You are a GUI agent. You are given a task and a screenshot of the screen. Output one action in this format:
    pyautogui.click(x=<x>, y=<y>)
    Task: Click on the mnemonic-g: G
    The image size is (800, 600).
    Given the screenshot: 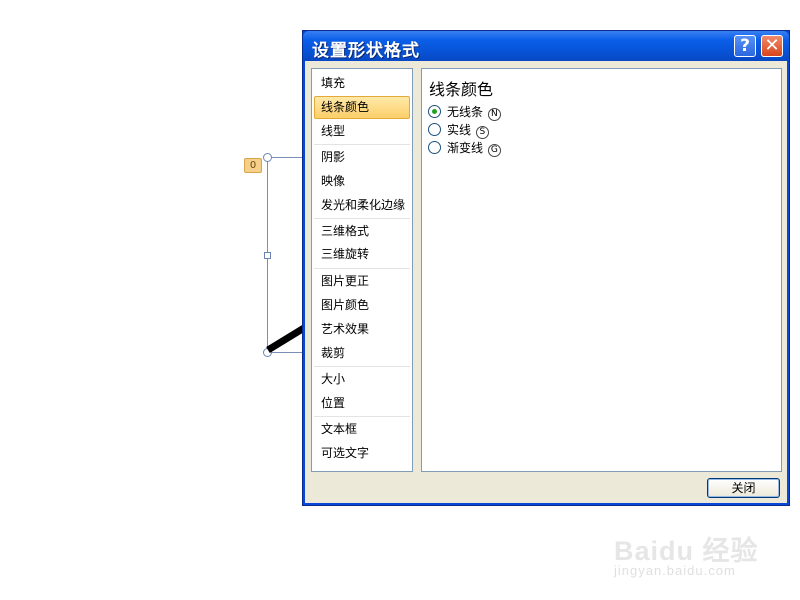 What is the action you would take?
    pyautogui.click(x=494, y=150)
    